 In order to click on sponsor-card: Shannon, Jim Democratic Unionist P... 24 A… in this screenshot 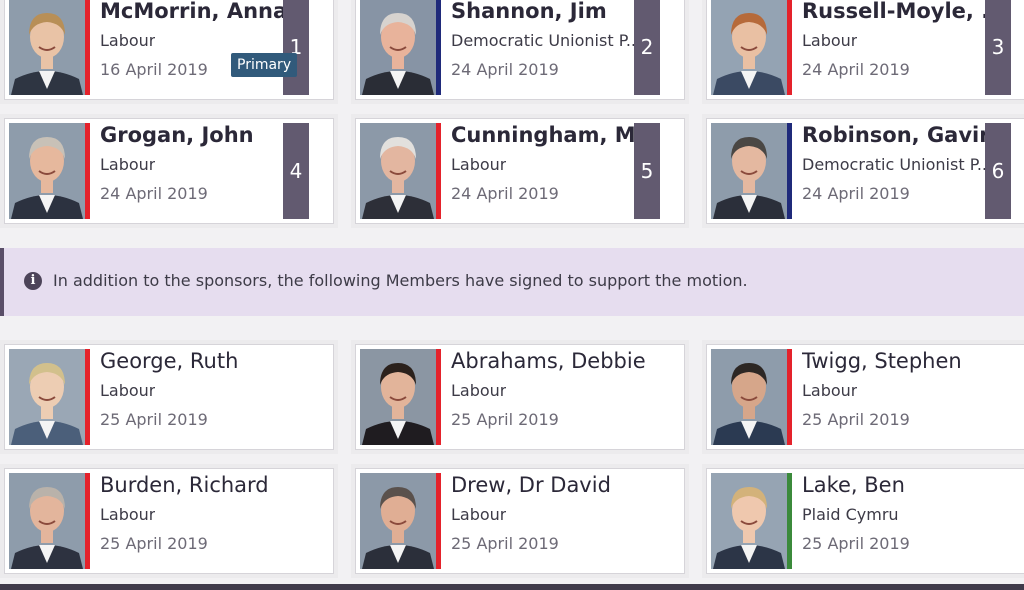, I will do `click(520, 50)`.